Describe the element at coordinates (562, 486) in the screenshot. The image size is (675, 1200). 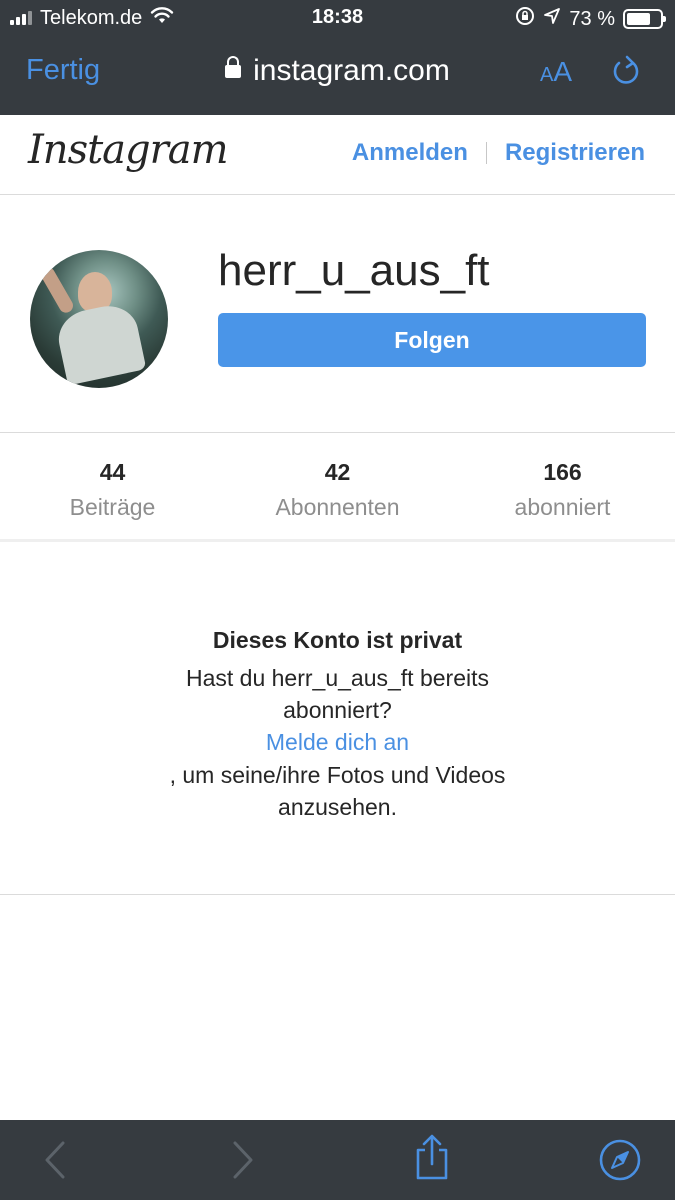
I see `stat-following: 166 abonniert` at that location.